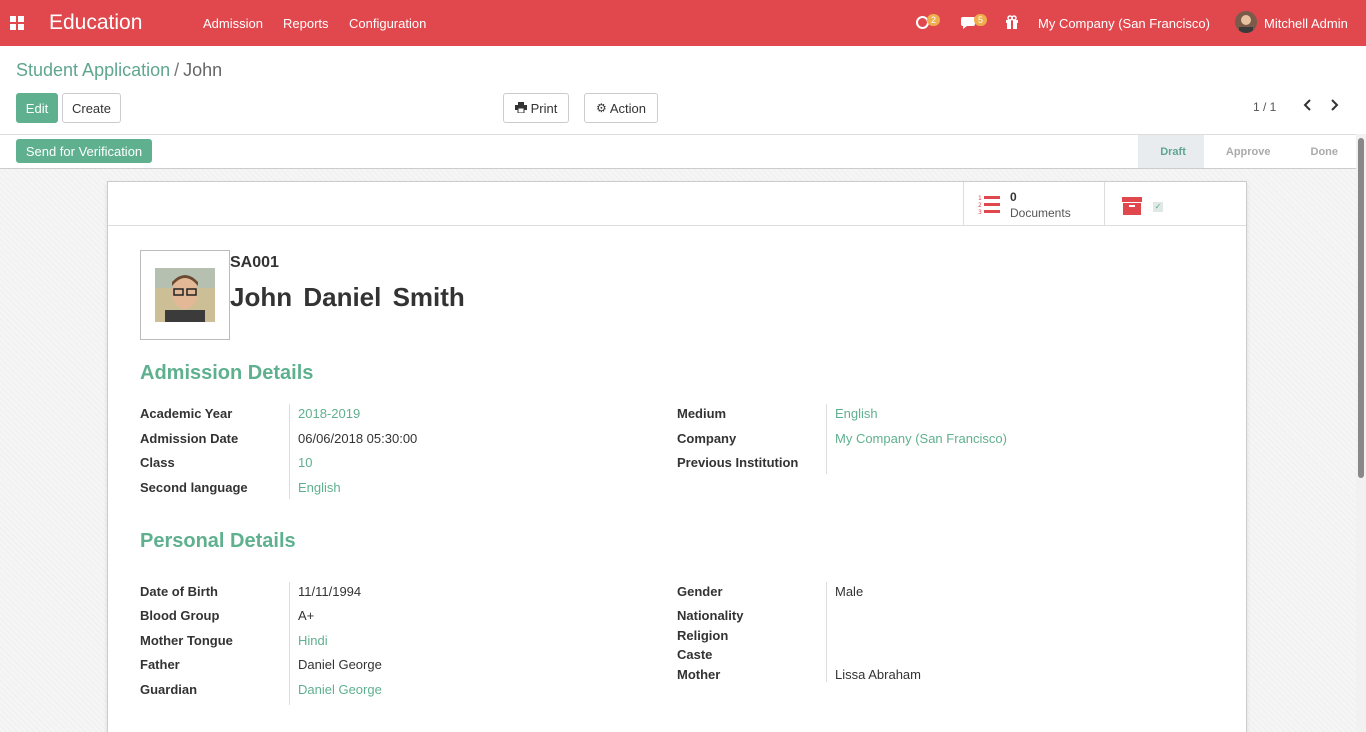  What do you see at coordinates (91, 108) in the screenshot?
I see `create-button: Create` at bounding box center [91, 108].